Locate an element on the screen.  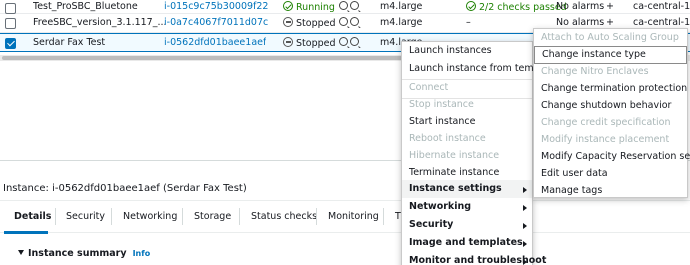
caret-down-icon is located at coordinates (21, 252).